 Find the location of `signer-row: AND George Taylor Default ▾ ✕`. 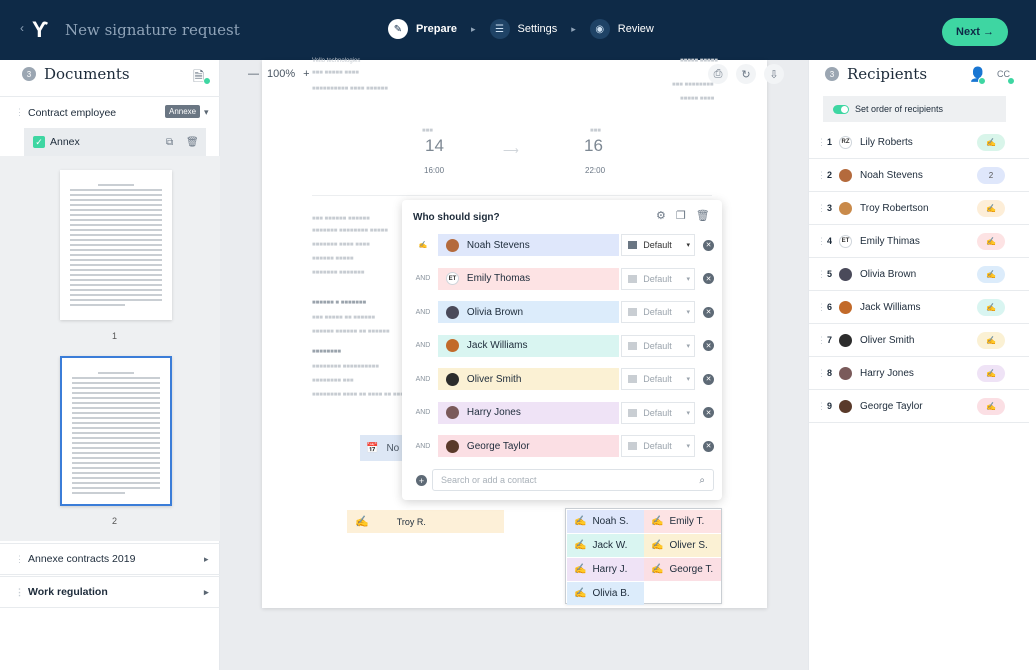

signer-row: AND George Taylor Default ▾ ✕ is located at coordinates (563, 446).